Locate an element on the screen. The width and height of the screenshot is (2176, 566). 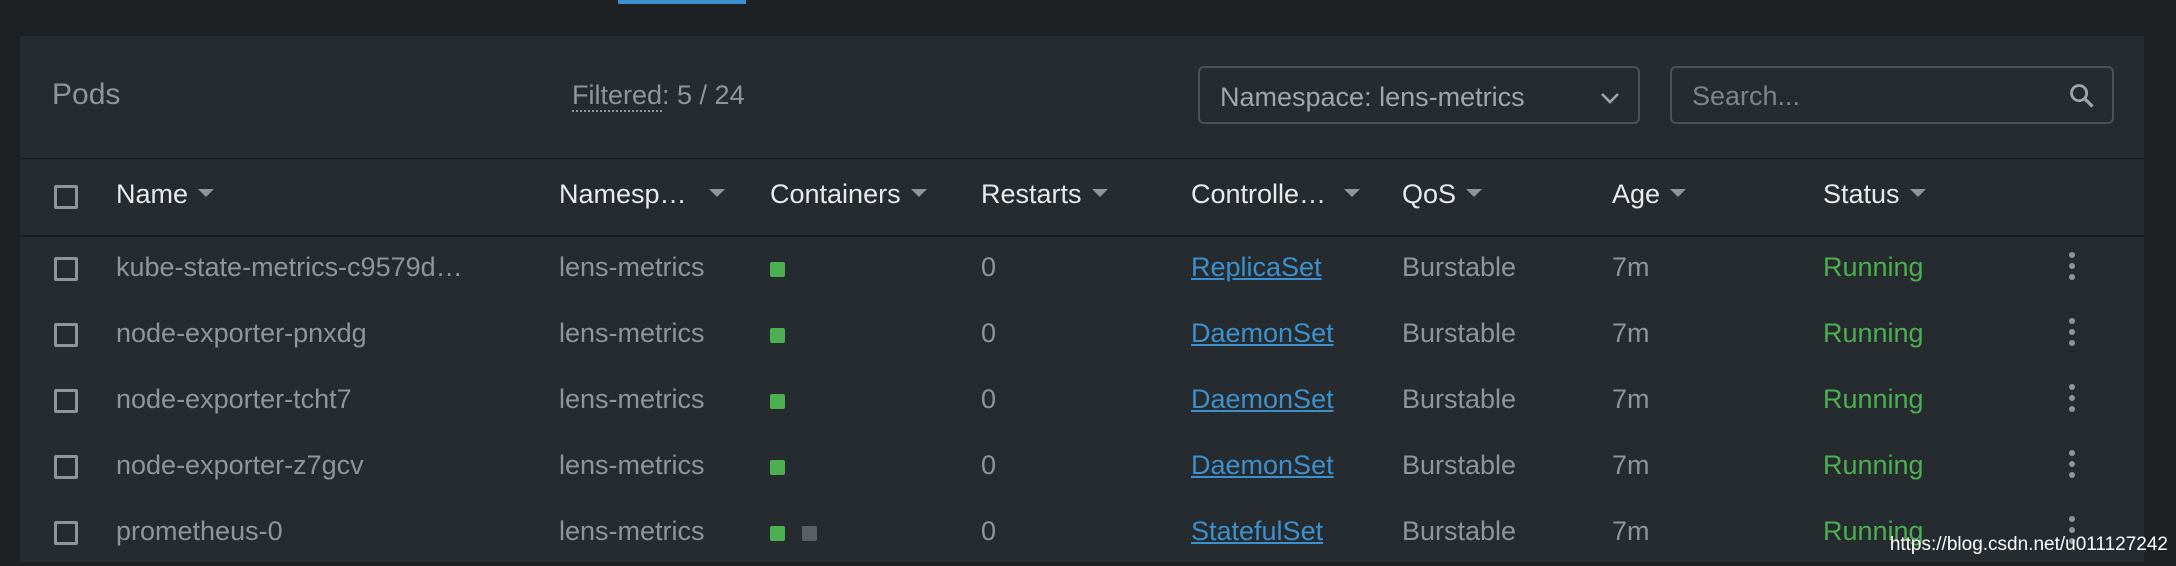
column-header-name: Name is located at coordinates (165, 194).